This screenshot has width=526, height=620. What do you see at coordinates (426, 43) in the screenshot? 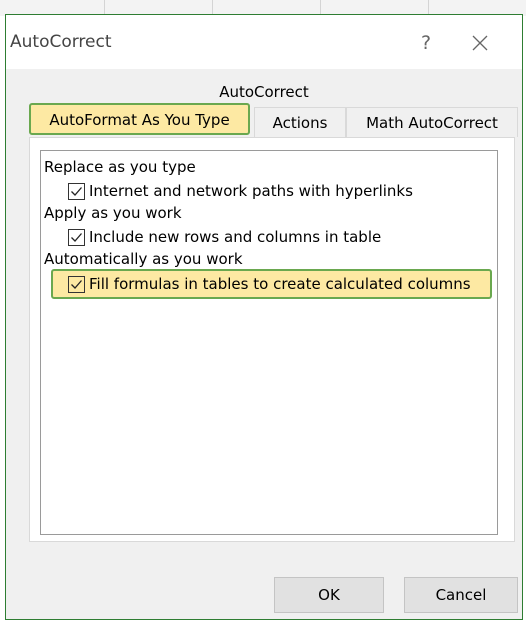
I see `help-button: ?` at bounding box center [426, 43].